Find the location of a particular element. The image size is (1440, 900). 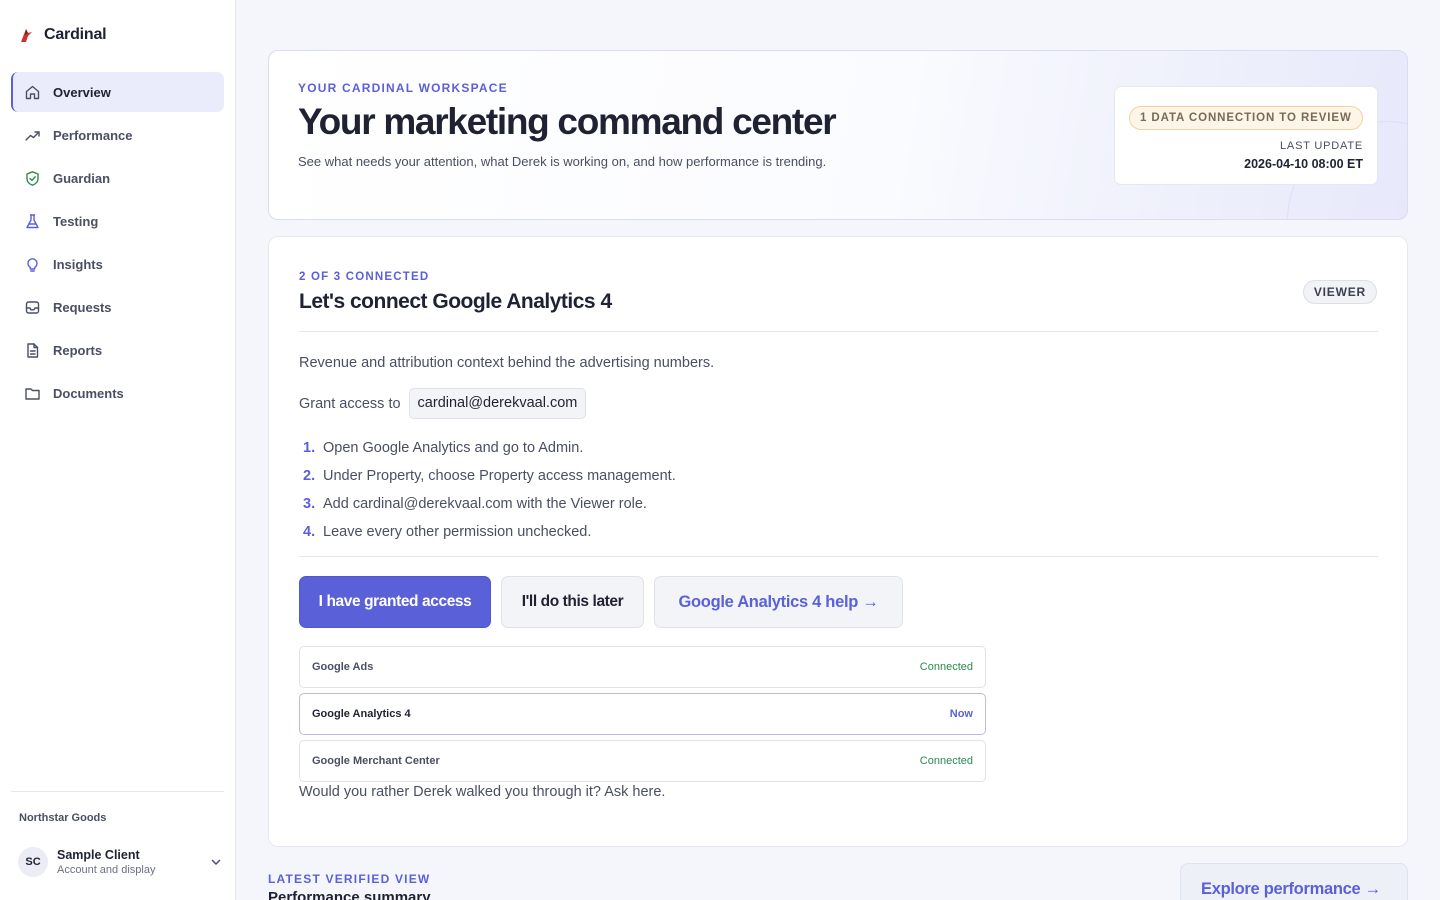

sidebar-item-testing: Testing is located at coordinates (117, 221).